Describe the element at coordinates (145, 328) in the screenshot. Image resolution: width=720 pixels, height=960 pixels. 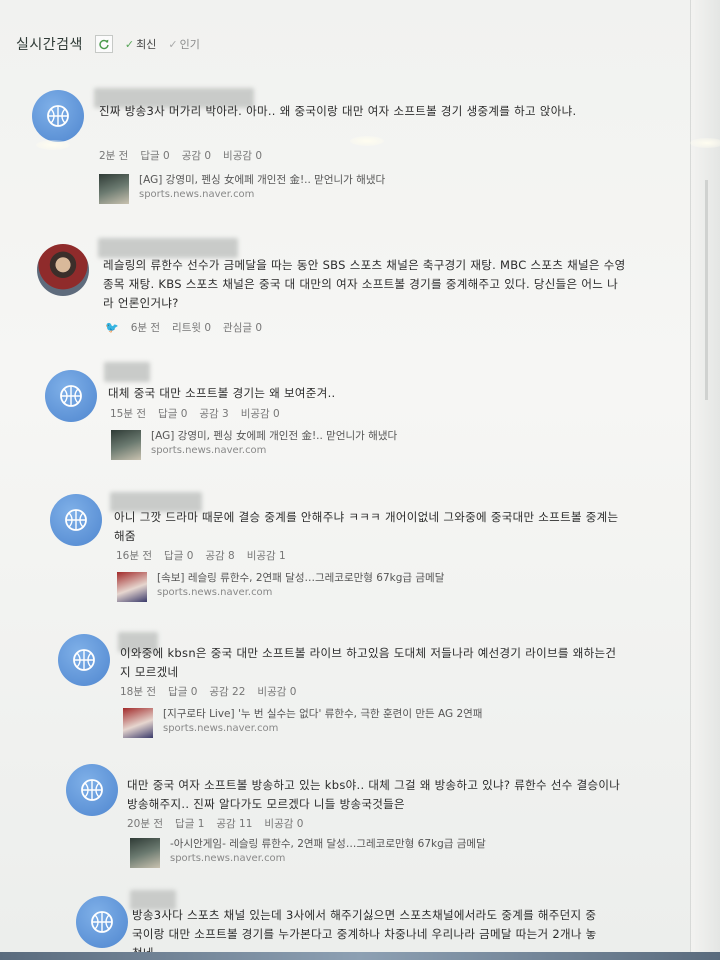
I see `post-time: 6분 전` at that location.